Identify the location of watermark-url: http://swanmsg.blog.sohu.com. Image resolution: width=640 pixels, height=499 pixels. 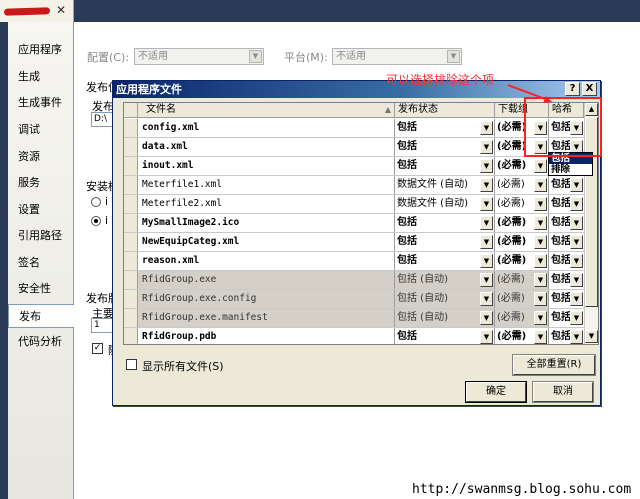
(522, 489).